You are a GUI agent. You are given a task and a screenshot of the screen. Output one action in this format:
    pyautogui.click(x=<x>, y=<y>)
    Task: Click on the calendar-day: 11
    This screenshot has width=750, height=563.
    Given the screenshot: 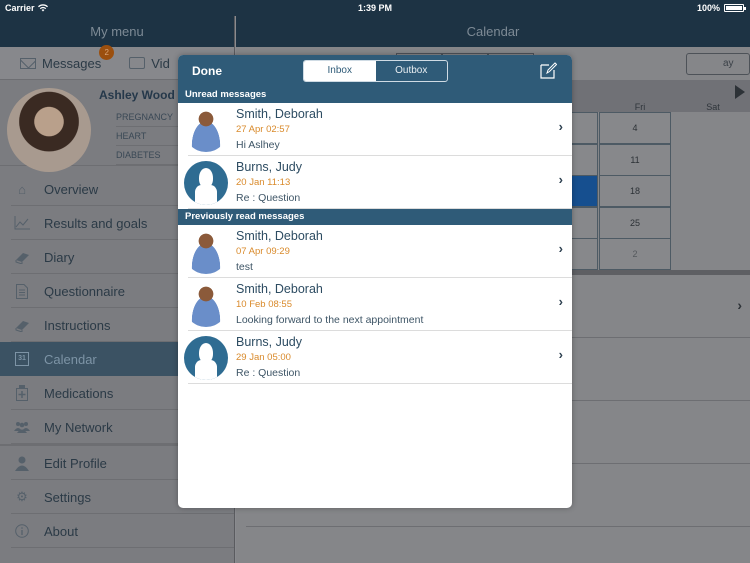 What is the action you would take?
    pyautogui.click(x=635, y=159)
    